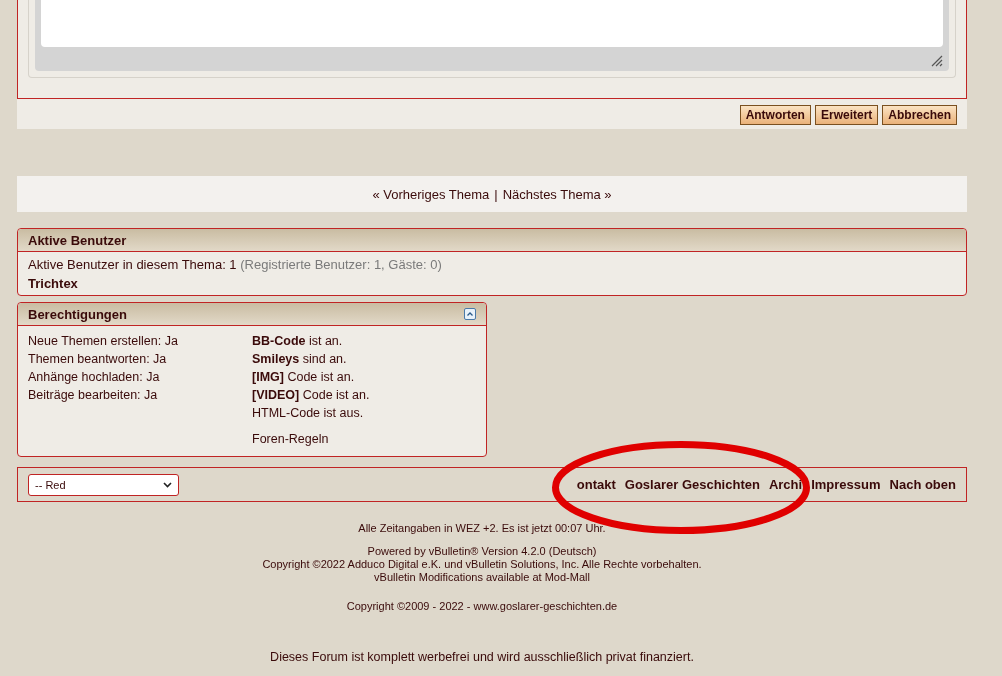 The height and width of the screenshot is (676, 1002). What do you see at coordinates (937, 61) in the screenshot?
I see `resize-grip-icon` at bounding box center [937, 61].